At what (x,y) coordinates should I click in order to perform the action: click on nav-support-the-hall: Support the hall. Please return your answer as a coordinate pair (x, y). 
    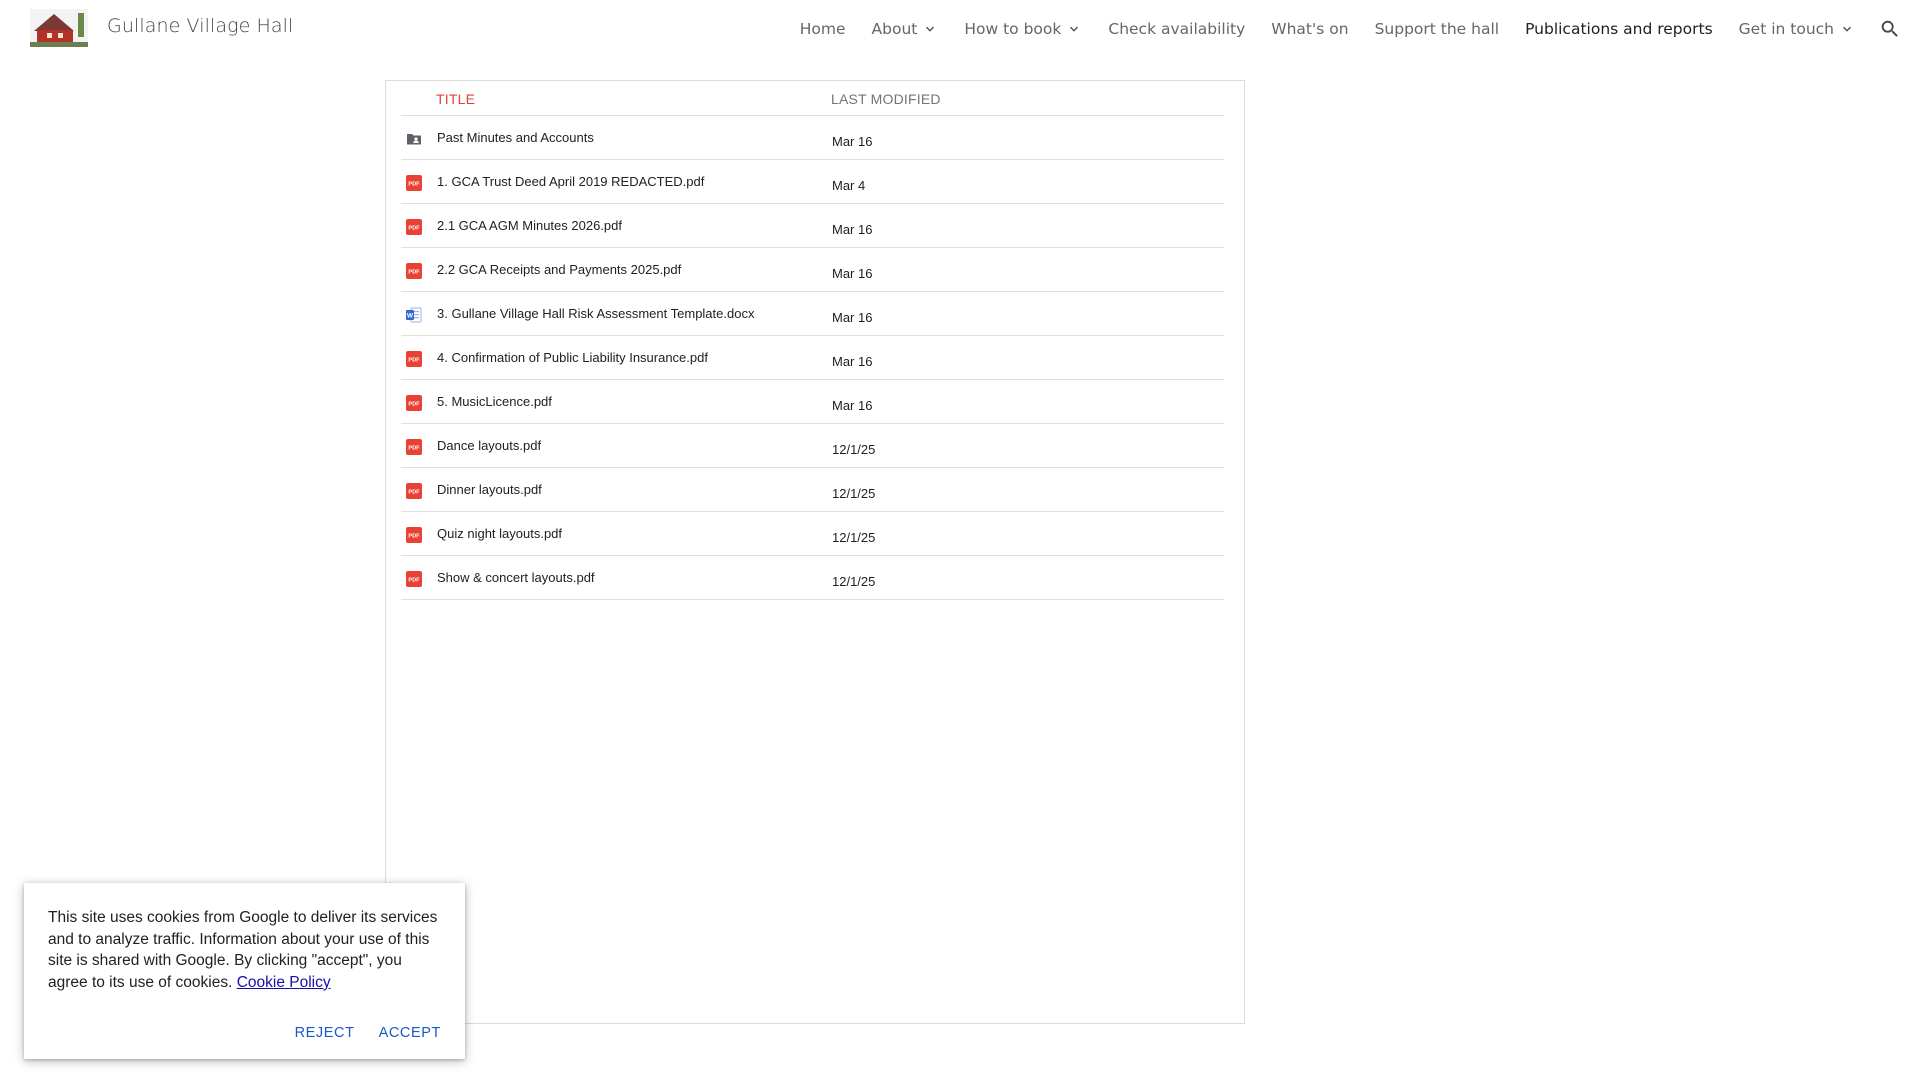
    Looking at the image, I should click on (1437, 29).